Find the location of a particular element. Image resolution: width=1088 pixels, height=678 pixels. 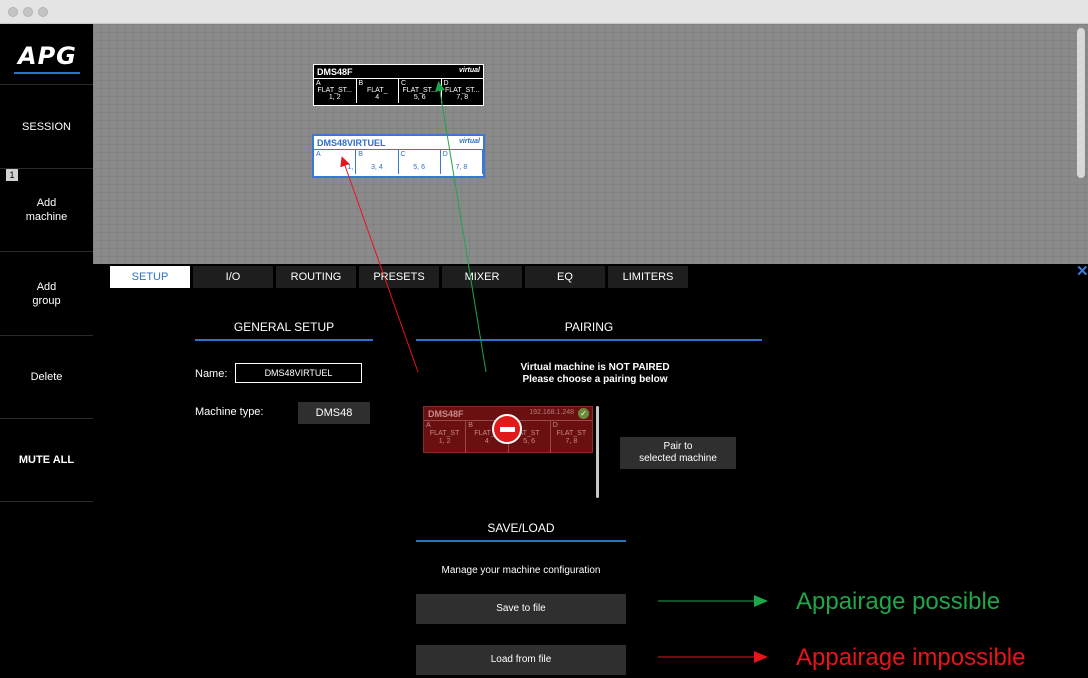

sidebar-item-add-group: Add group is located at coordinates (46, 293).